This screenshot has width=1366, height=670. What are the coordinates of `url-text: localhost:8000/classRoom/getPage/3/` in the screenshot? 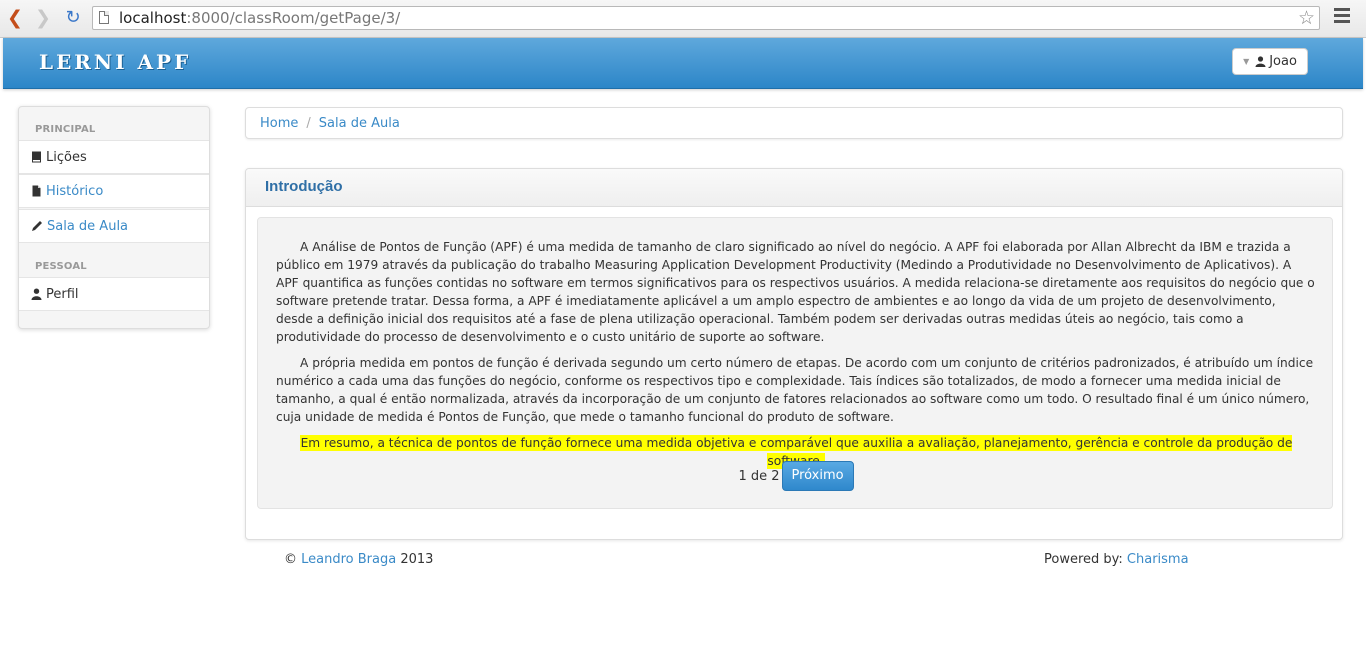 It's located at (260, 18).